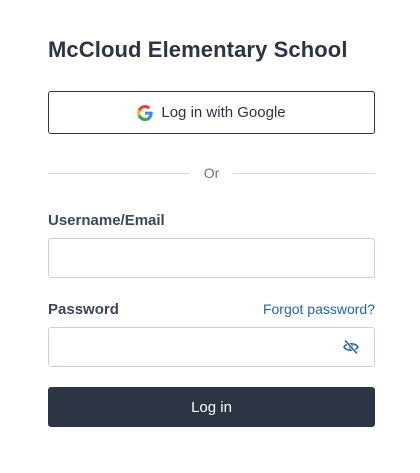 This screenshot has width=420, height=473. Describe the element at coordinates (106, 220) in the screenshot. I see `username-label: Username/Email` at that location.